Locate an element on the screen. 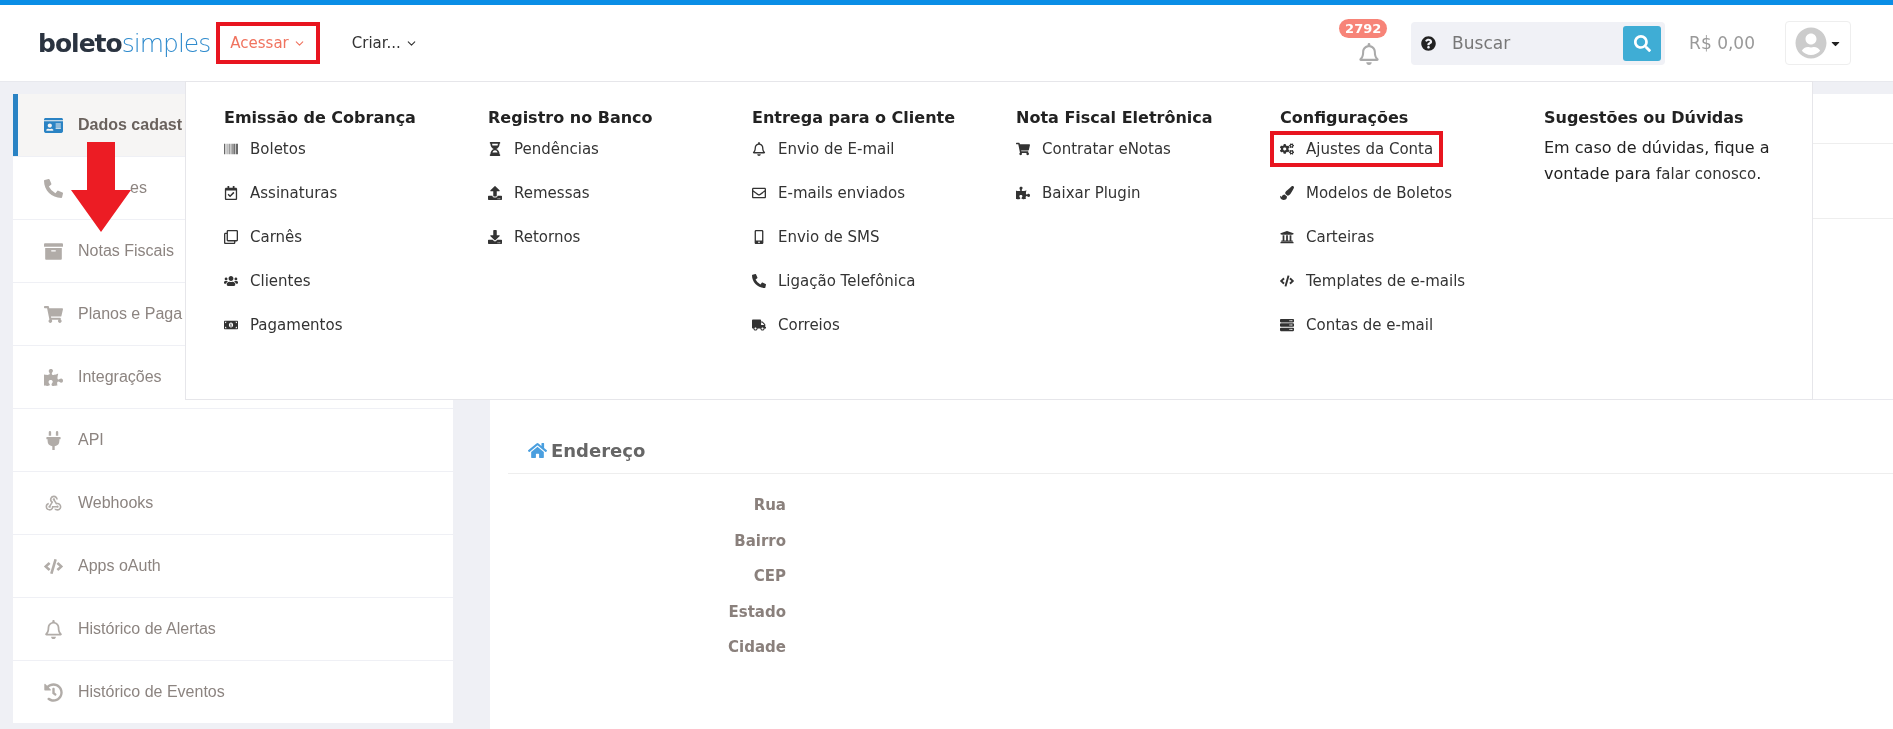 This screenshot has width=1893, height=729. avatar-button is located at coordinates (1818, 43).